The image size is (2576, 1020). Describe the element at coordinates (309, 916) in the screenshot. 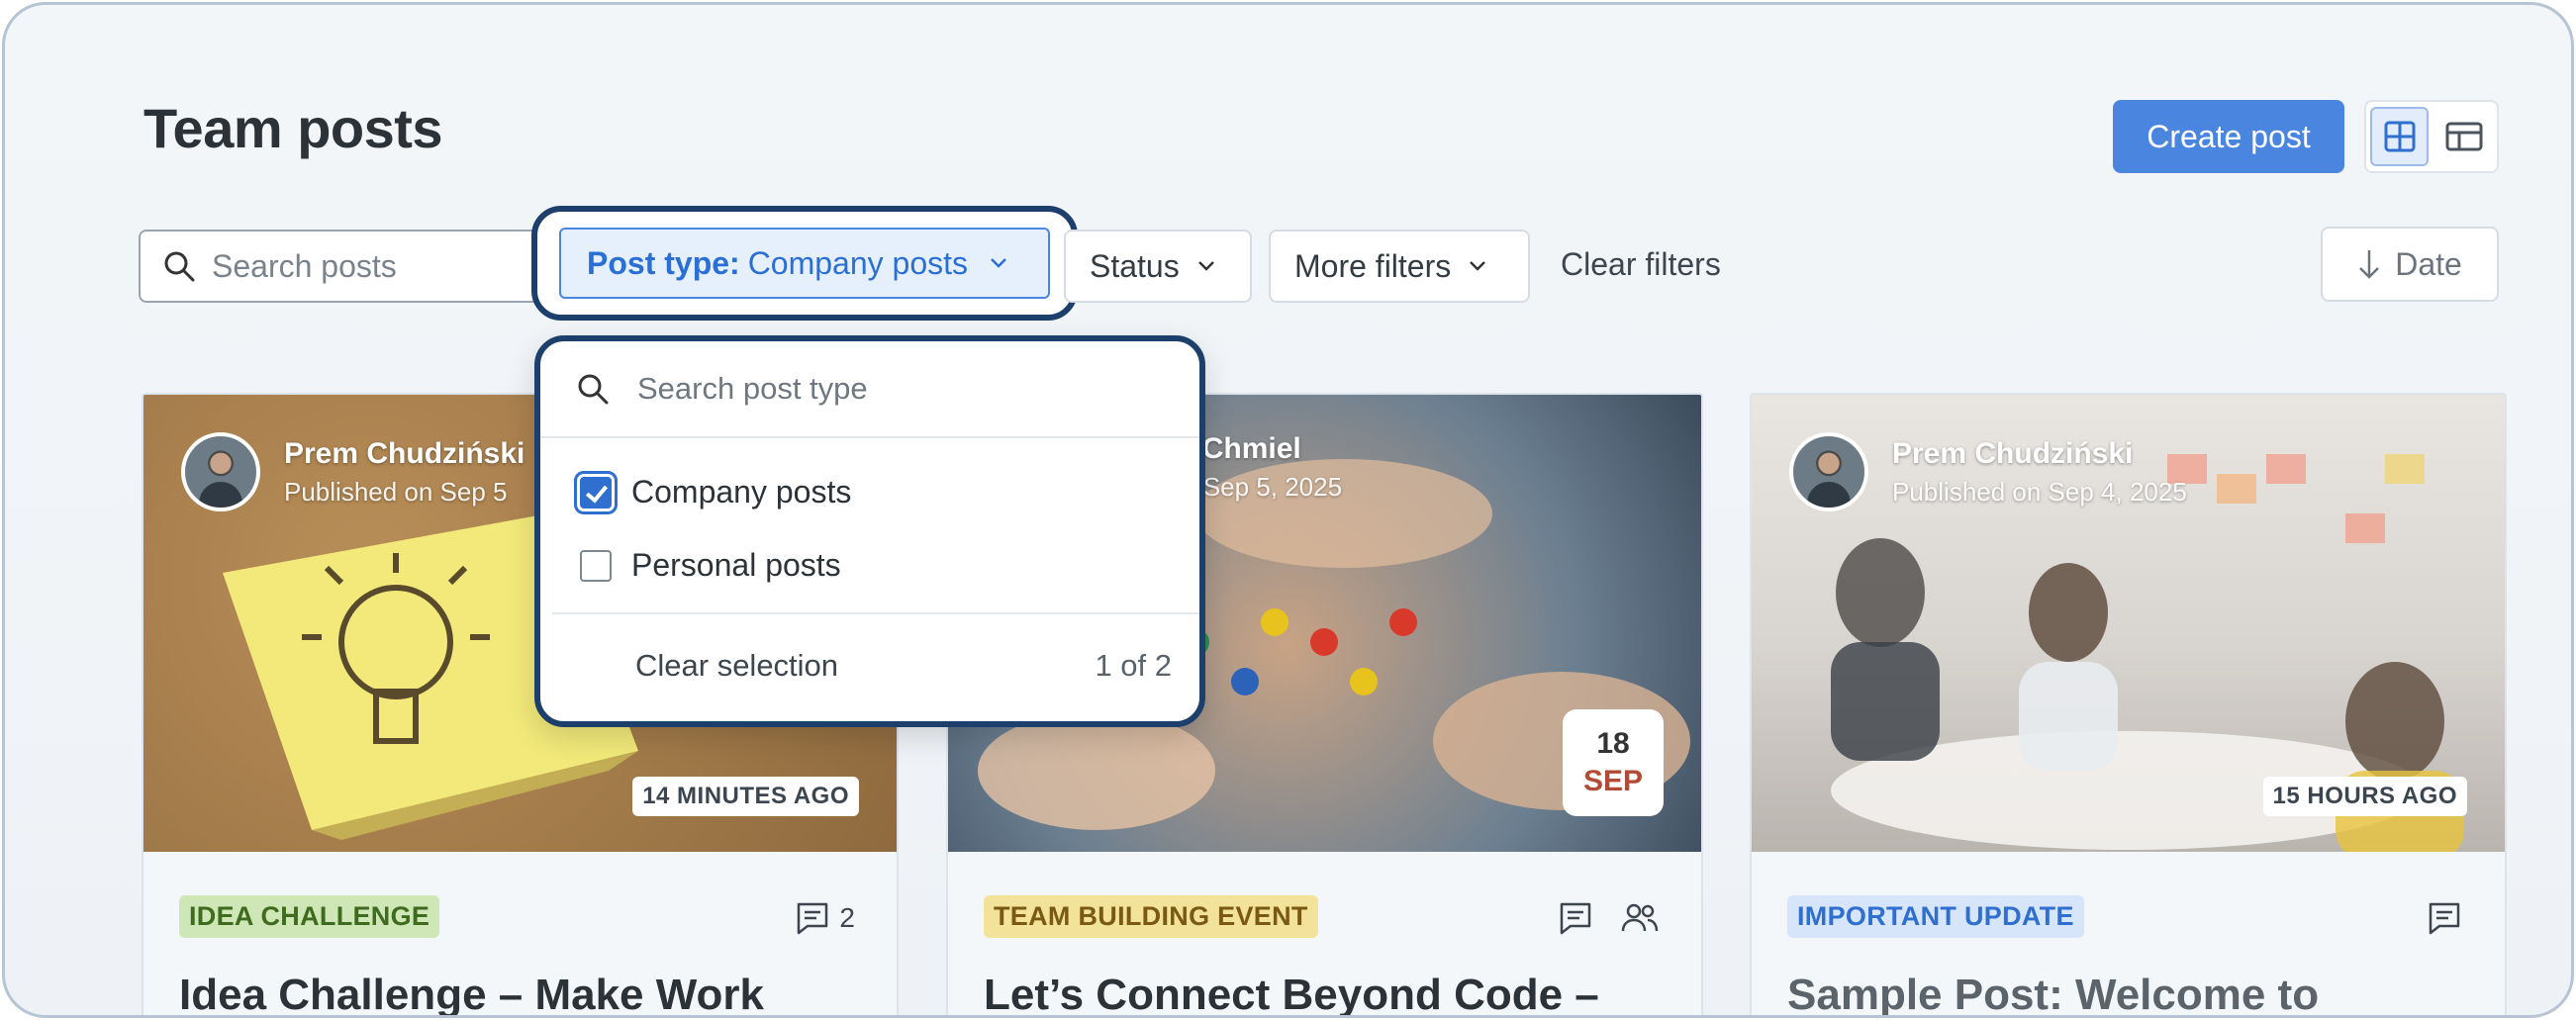

I see `category-tag: IDEA CHALLENGE` at that location.